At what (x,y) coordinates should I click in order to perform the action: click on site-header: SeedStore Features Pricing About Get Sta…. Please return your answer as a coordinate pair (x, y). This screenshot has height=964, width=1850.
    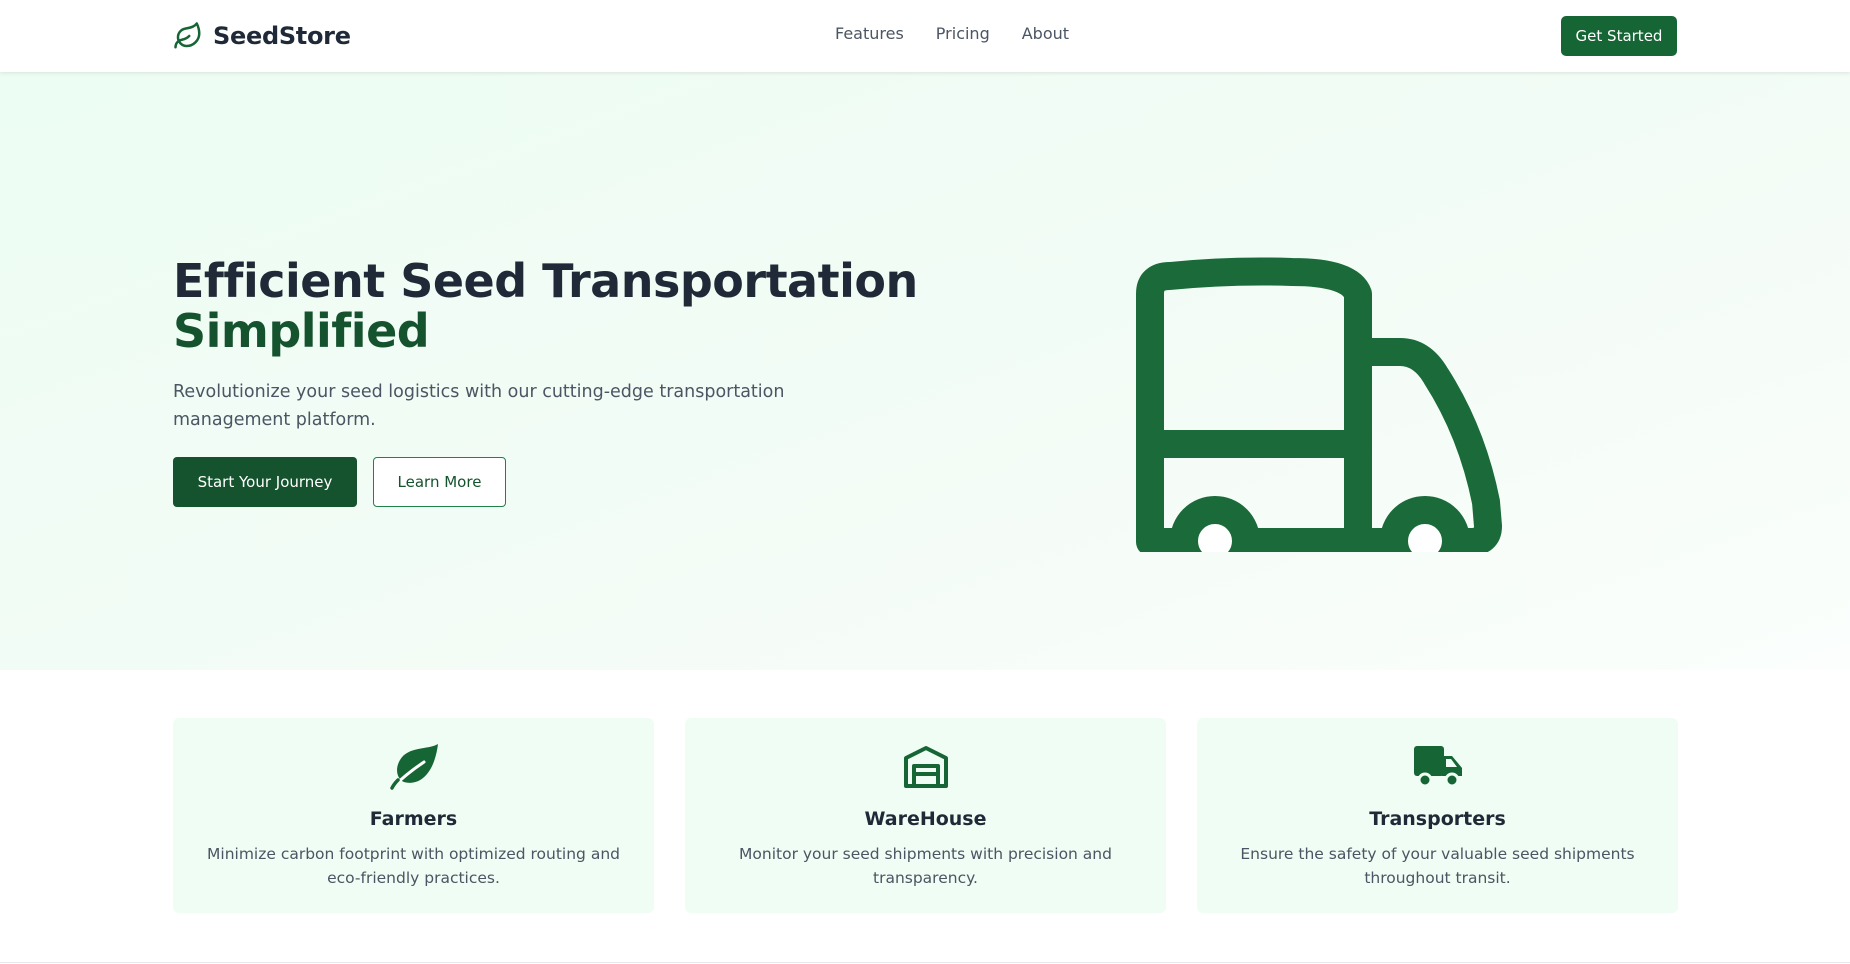
    Looking at the image, I should click on (925, 36).